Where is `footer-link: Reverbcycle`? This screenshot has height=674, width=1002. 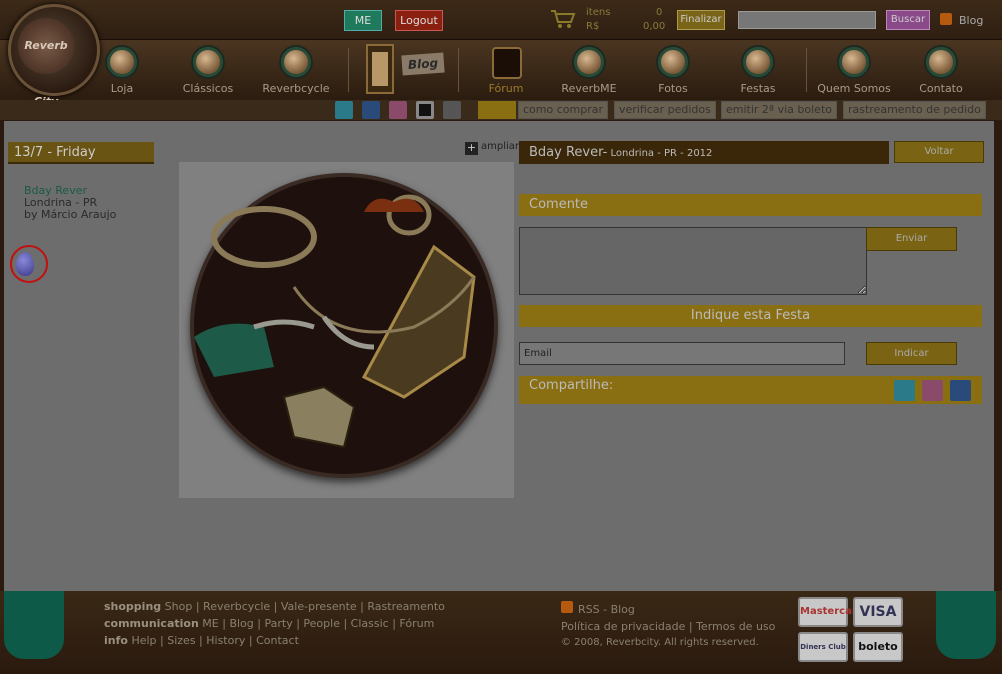 footer-link: Reverbcycle is located at coordinates (236, 606).